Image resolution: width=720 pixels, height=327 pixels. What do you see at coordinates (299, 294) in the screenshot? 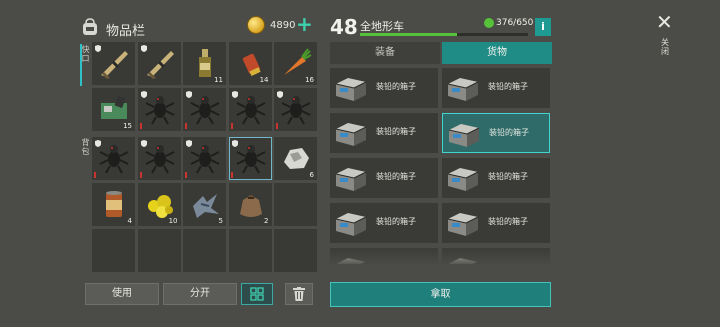
I see `trash-button` at bounding box center [299, 294].